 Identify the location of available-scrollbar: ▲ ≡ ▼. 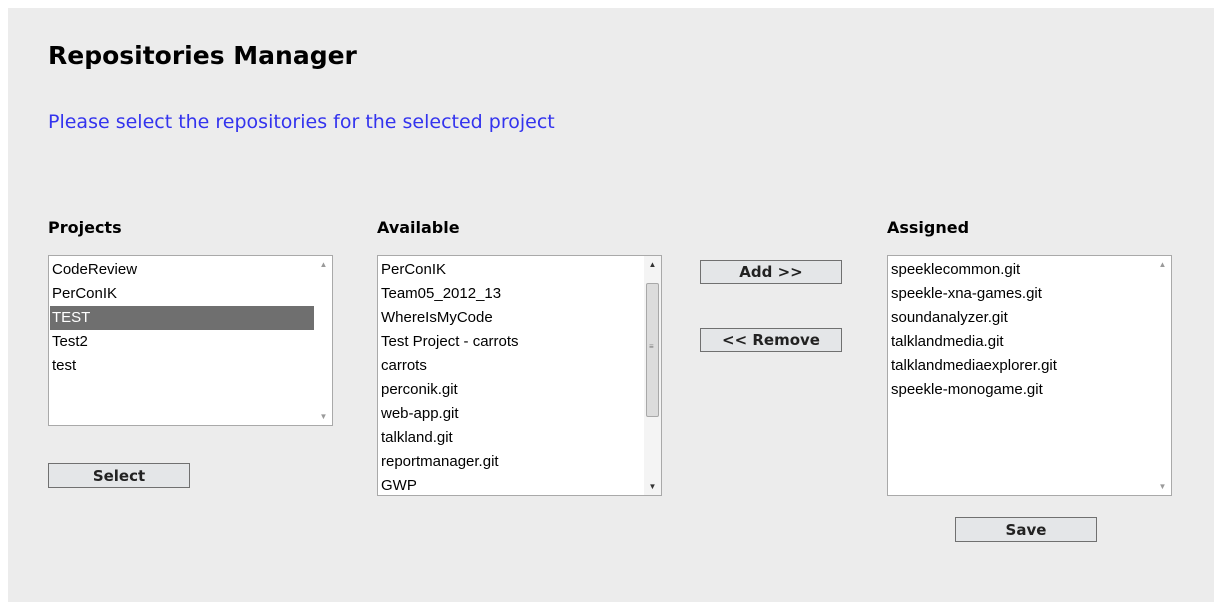
(652, 375).